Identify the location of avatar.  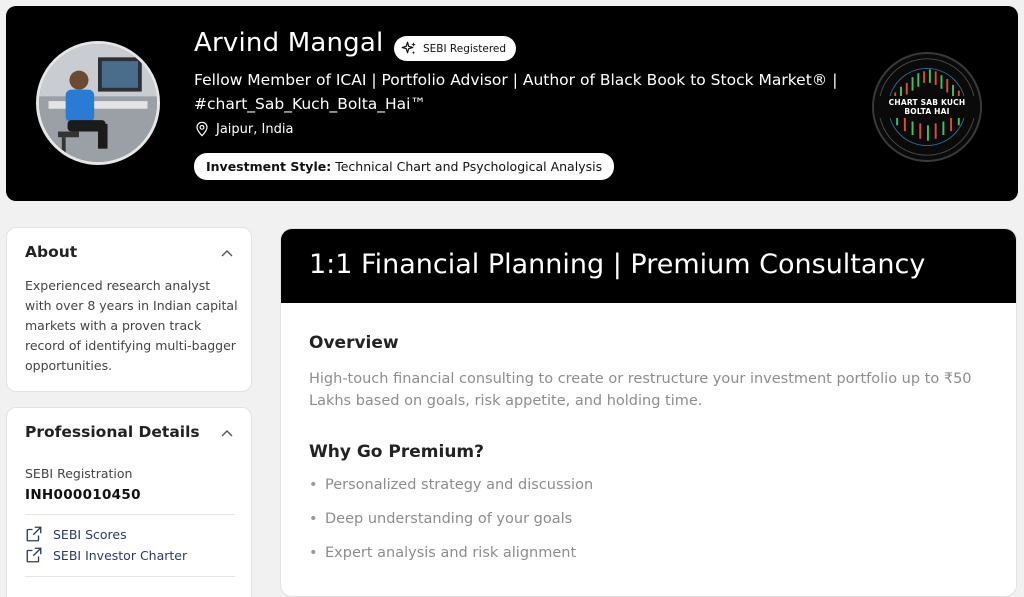
(98, 103).